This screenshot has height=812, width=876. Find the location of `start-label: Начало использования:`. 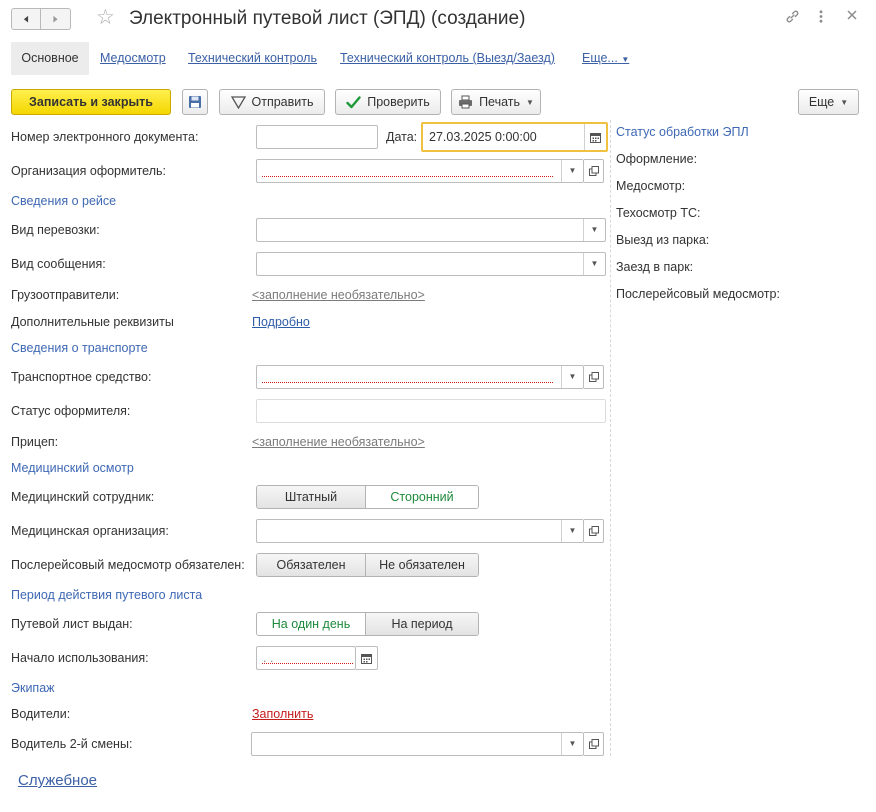

start-label: Начало использования: is located at coordinates (80, 658).